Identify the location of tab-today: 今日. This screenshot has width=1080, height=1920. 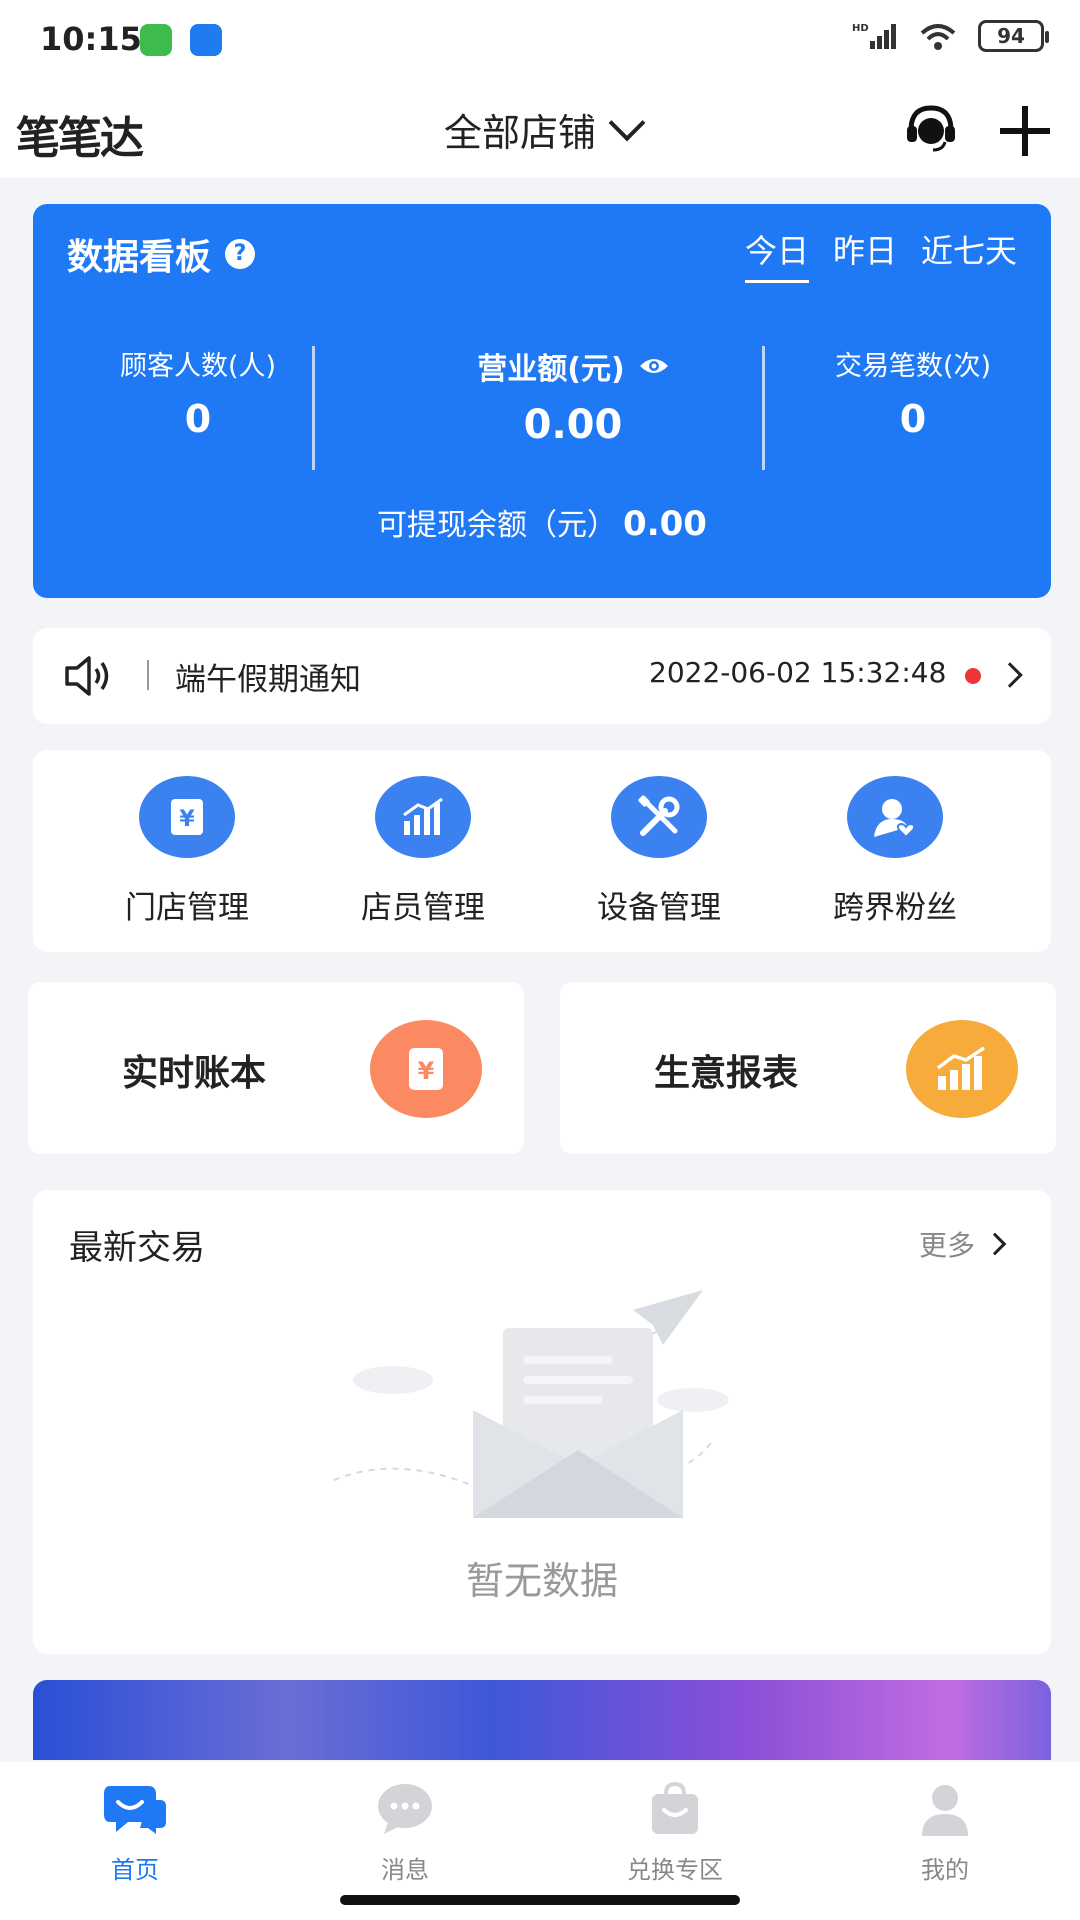
(776, 254).